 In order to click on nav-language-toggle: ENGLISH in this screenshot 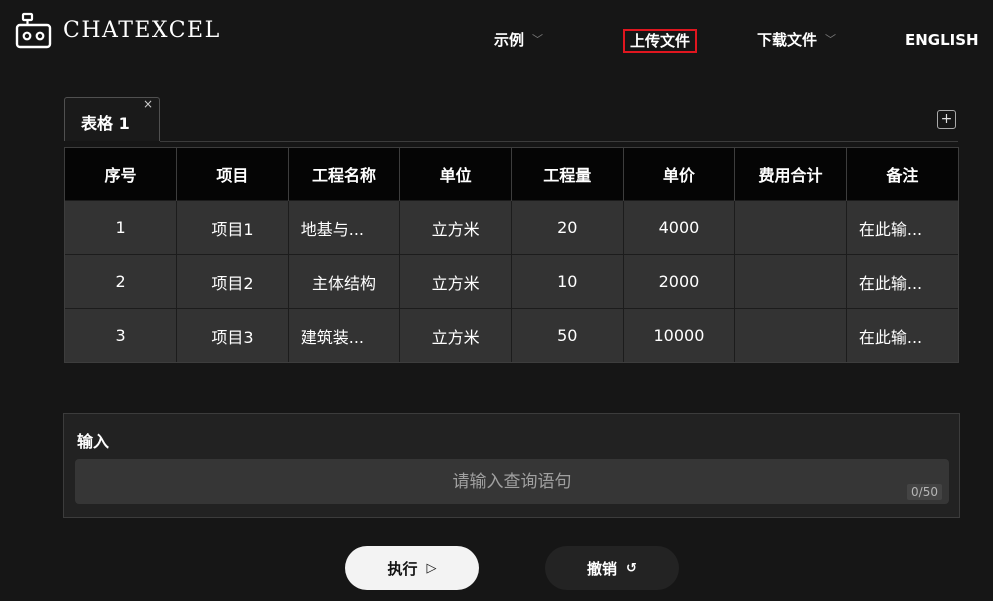, I will do `click(942, 40)`.